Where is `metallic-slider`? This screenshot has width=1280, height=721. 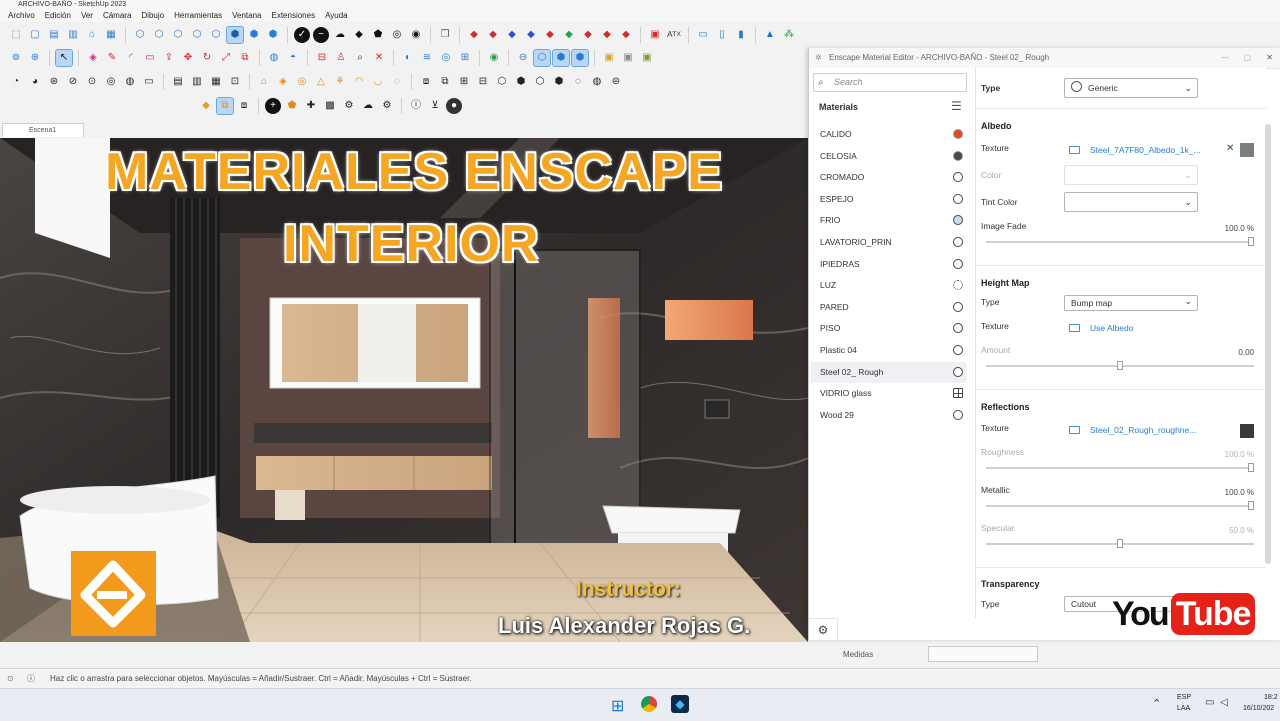
metallic-slider is located at coordinates (1120, 505).